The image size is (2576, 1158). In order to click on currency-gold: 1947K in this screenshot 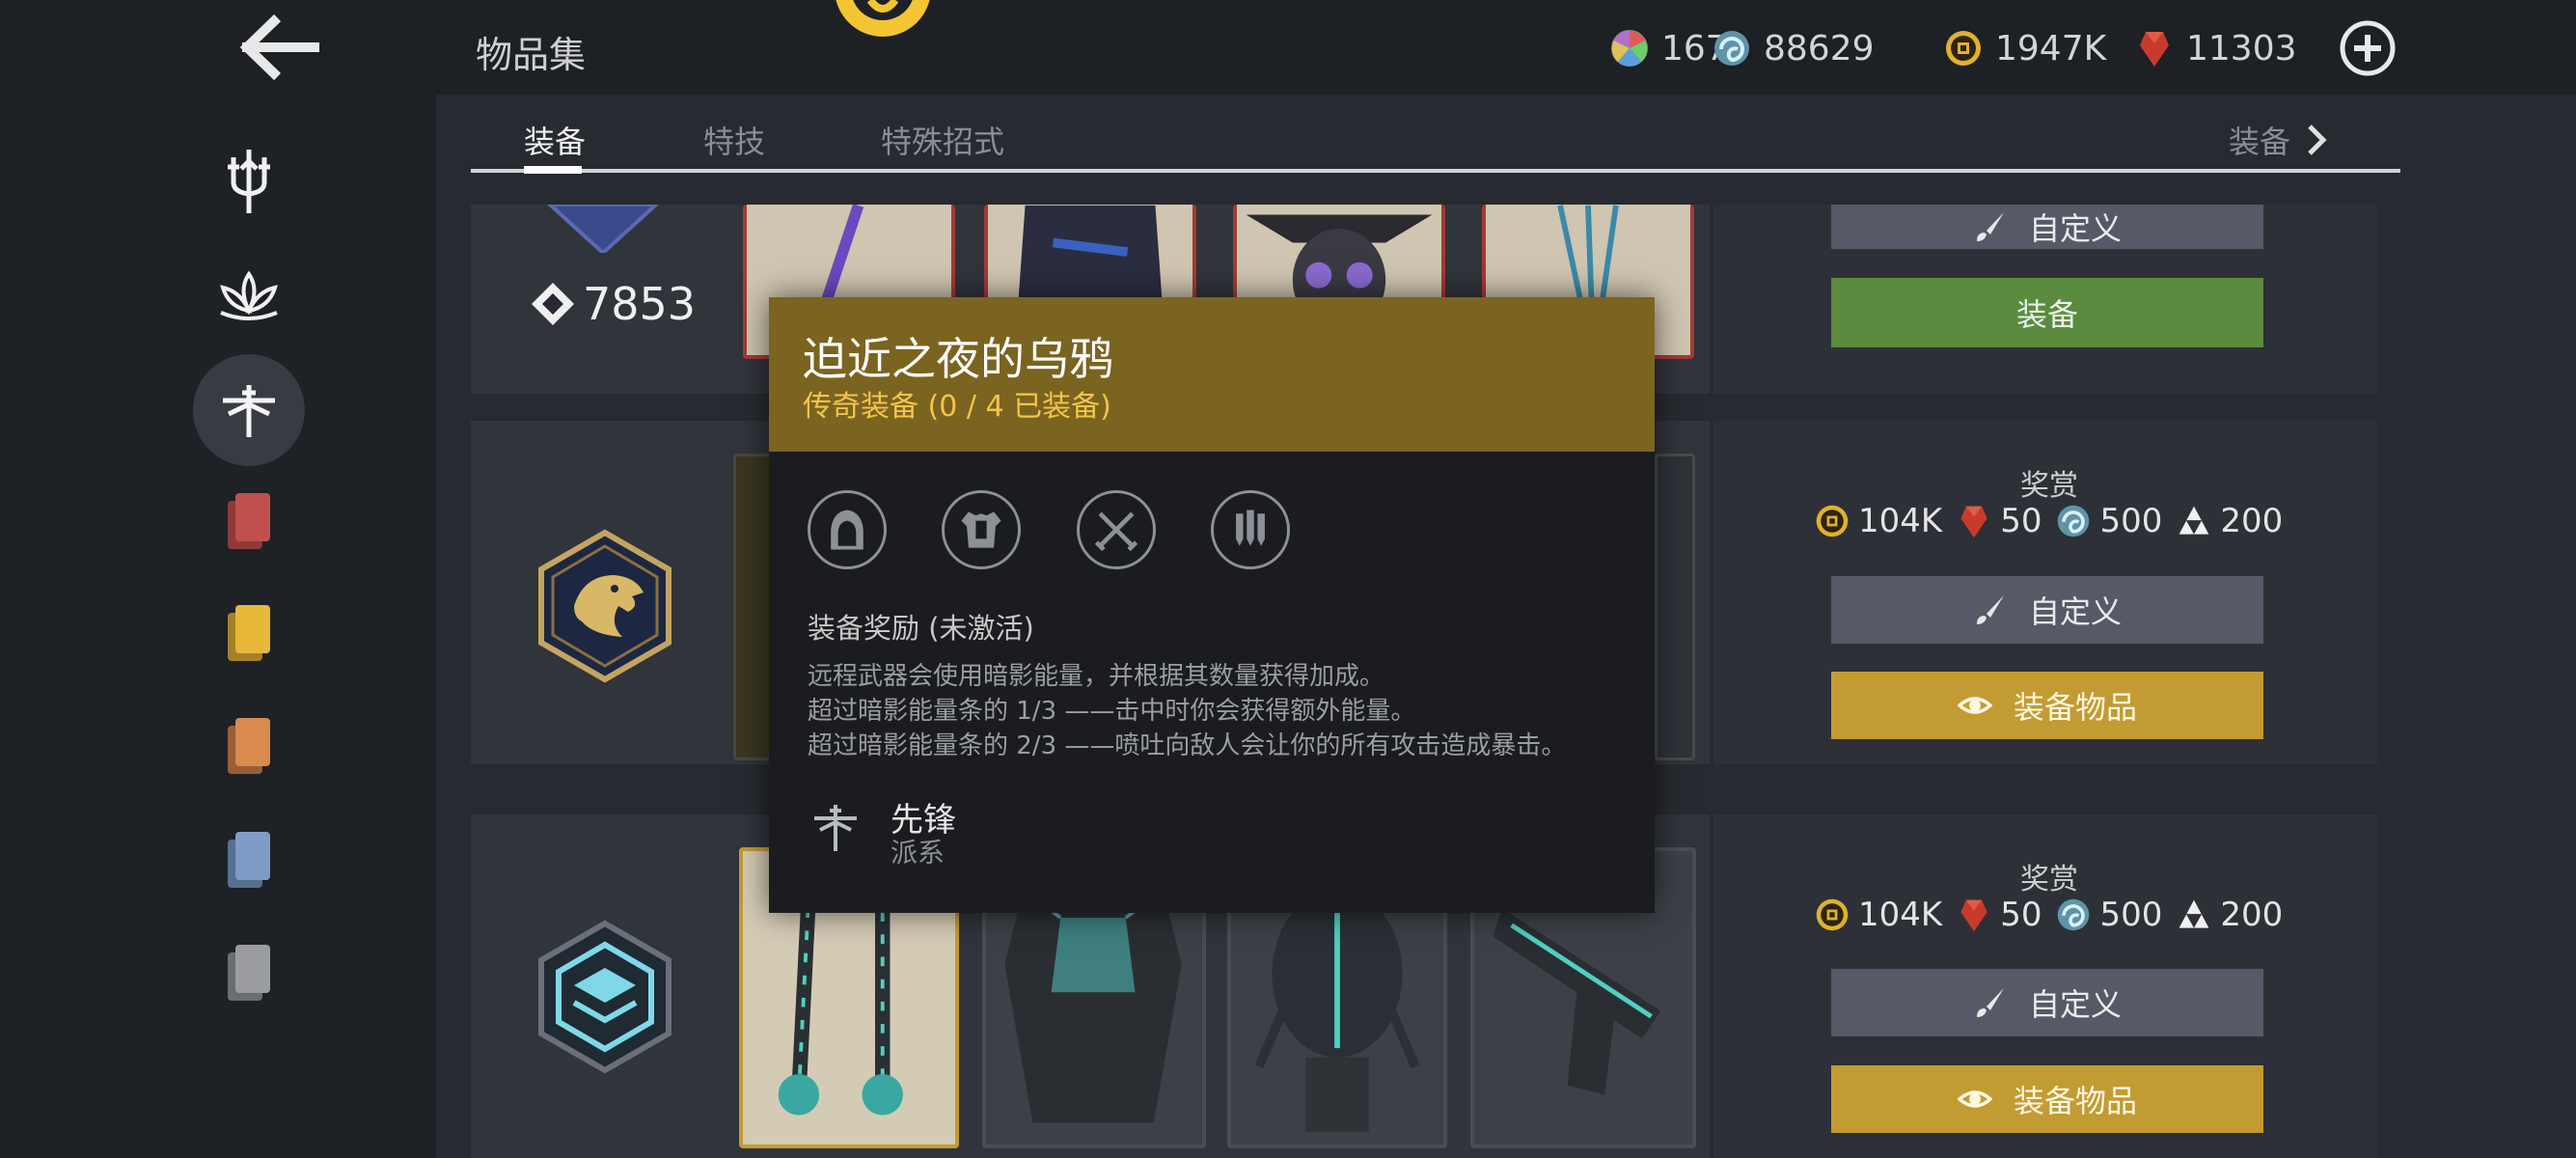, I will do `click(2024, 48)`.